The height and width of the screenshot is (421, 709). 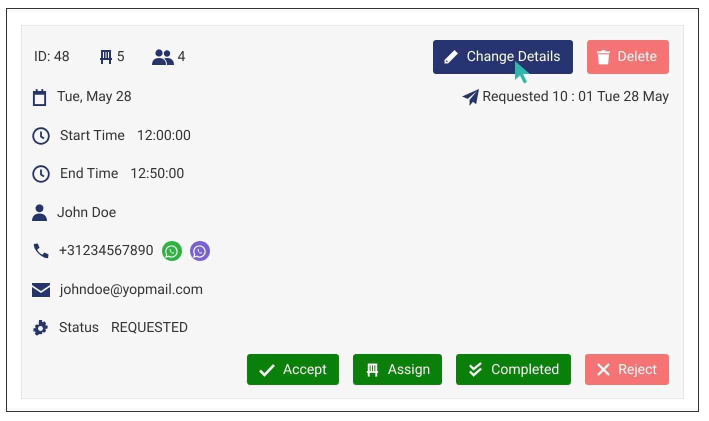 I want to click on check-icon, so click(x=267, y=369).